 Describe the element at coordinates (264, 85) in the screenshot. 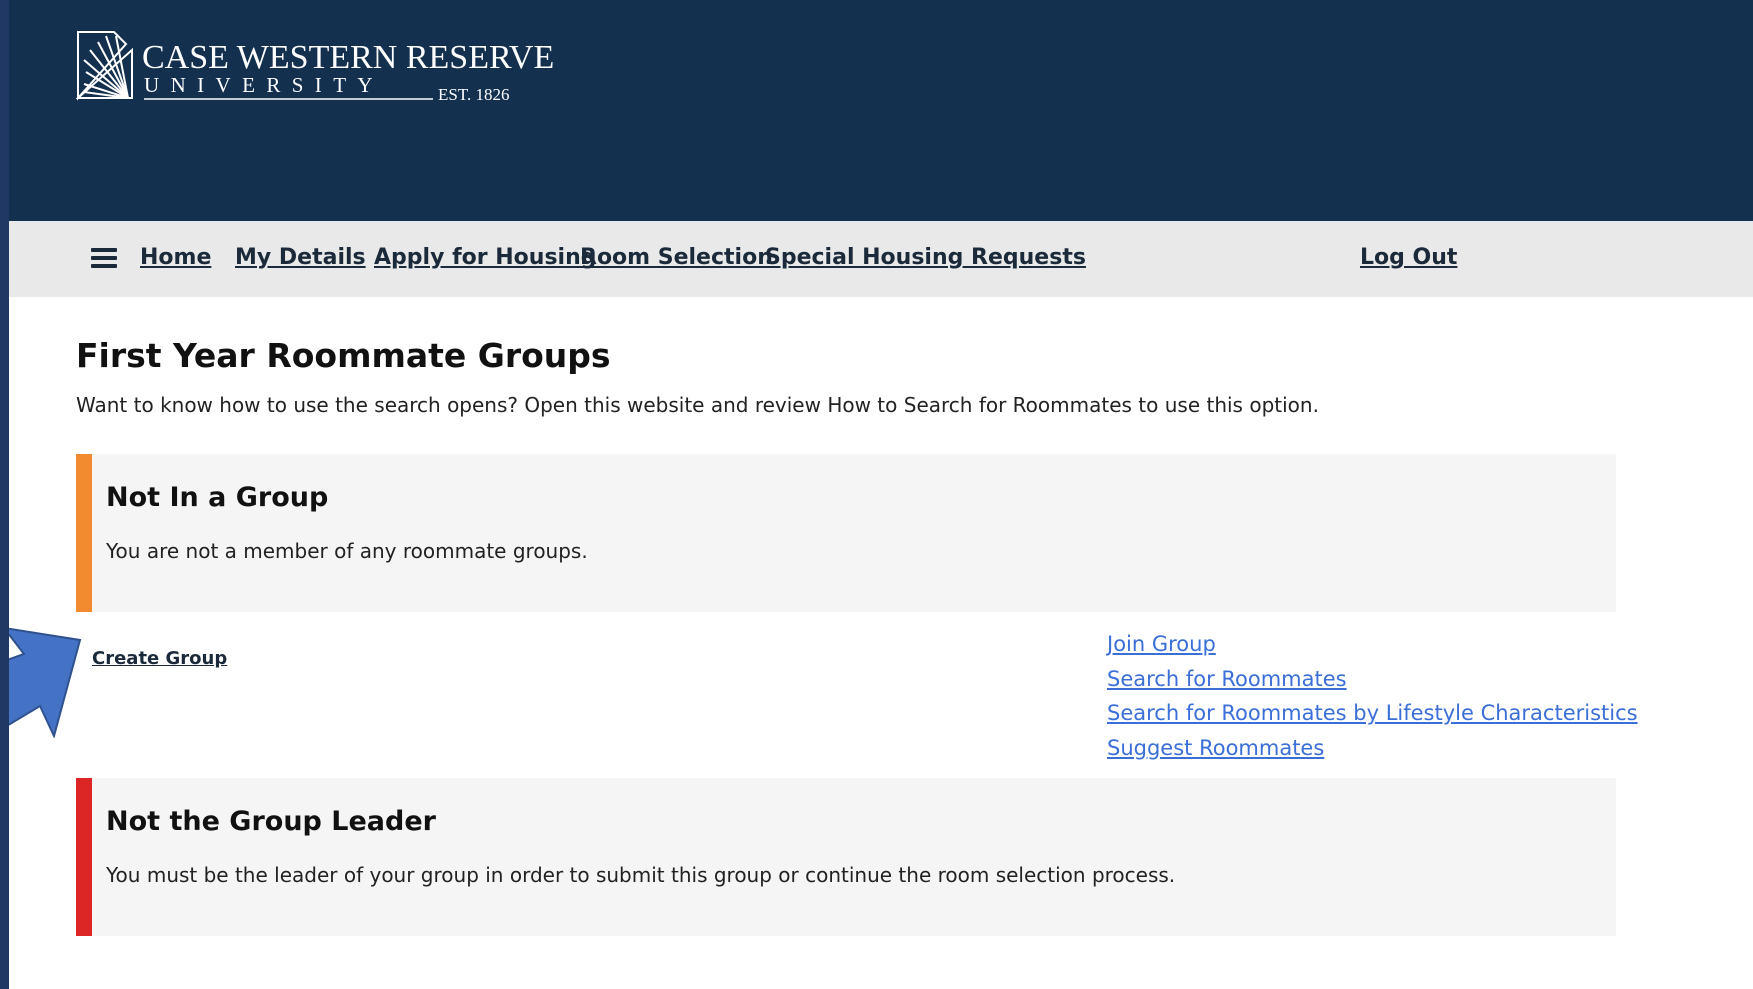

I see `logo-name-line2: UNIVERSITY` at that location.